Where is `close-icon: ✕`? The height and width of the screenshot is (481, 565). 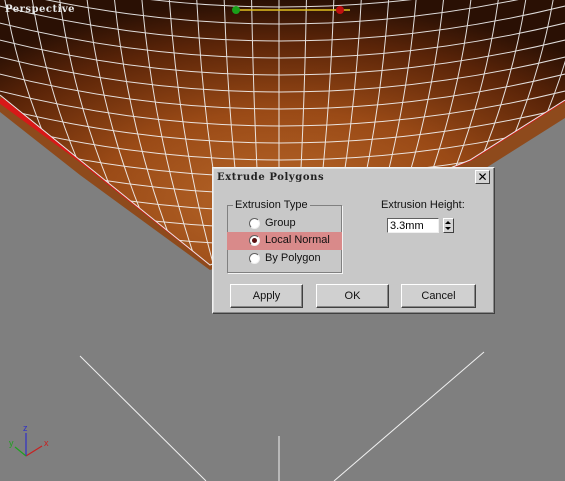
close-icon: ✕ is located at coordinates (482, 177).